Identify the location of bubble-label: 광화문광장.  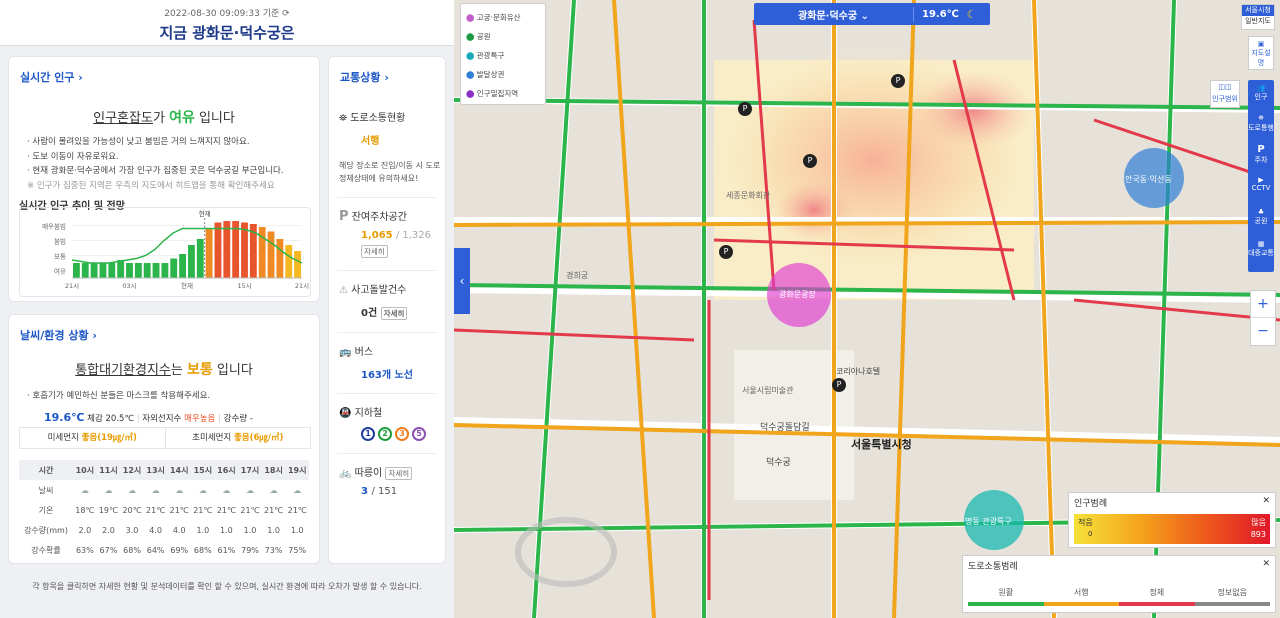
(797, 294).